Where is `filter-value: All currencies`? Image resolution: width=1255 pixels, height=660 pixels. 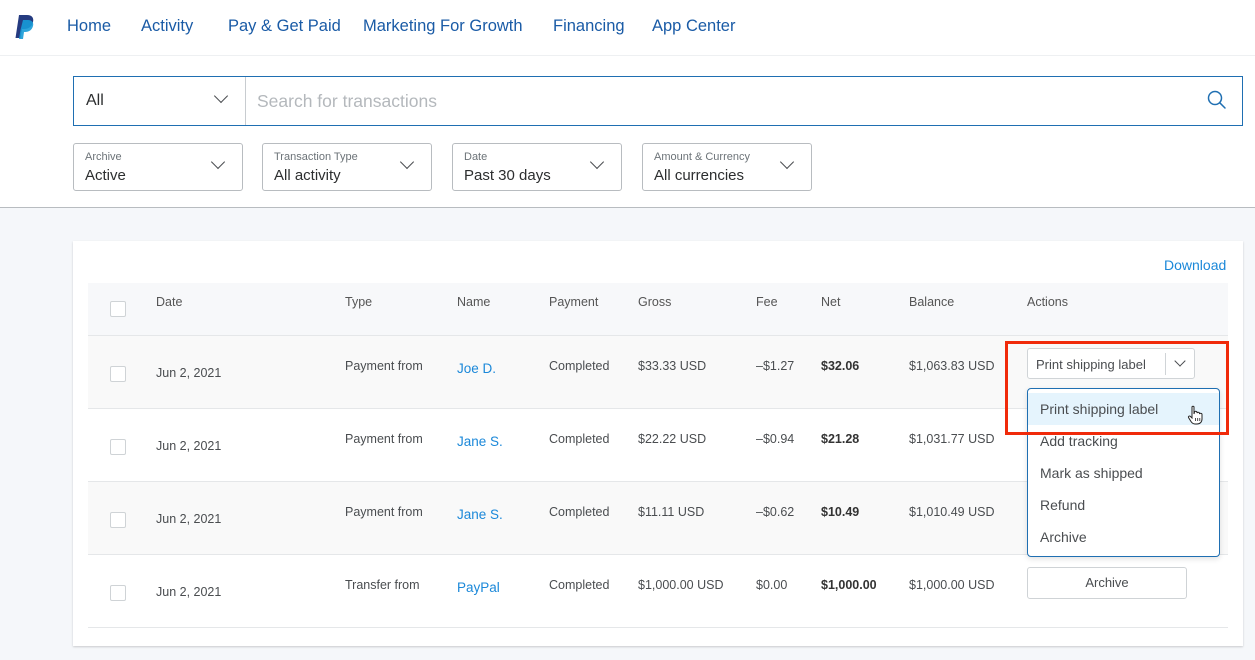
filter-value: All currencies is located at coordinates (699, 175).